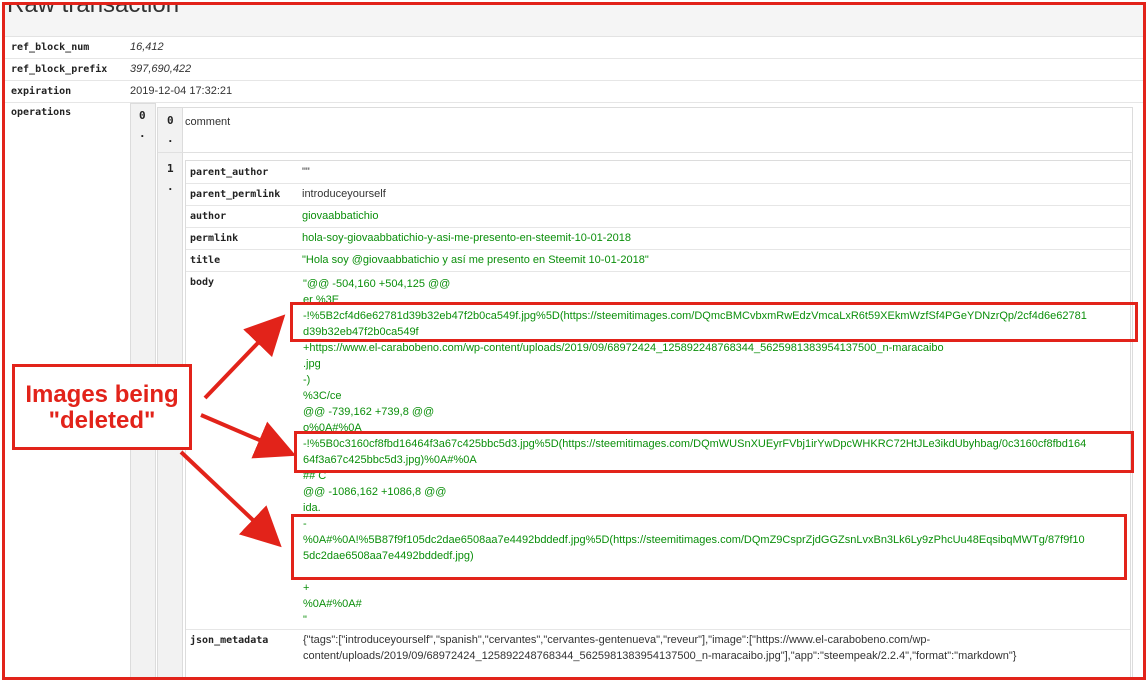  I want to click on annotation-callout: Images being "deleted", so click(102, 407).